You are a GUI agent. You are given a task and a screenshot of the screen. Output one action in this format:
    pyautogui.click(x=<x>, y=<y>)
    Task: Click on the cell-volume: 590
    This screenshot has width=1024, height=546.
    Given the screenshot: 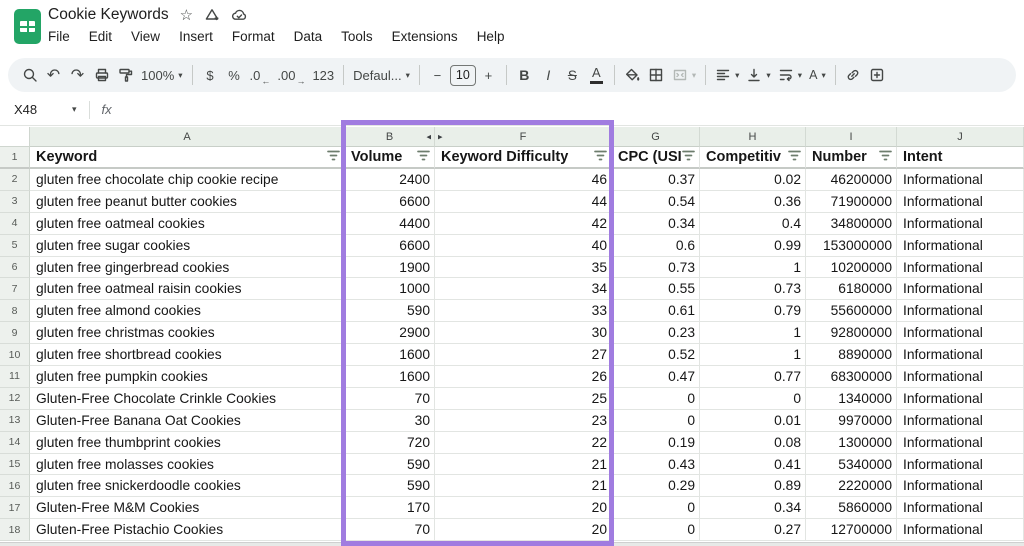 What is the action you would take?
    pyautogui.click(x=390, y=464)
    